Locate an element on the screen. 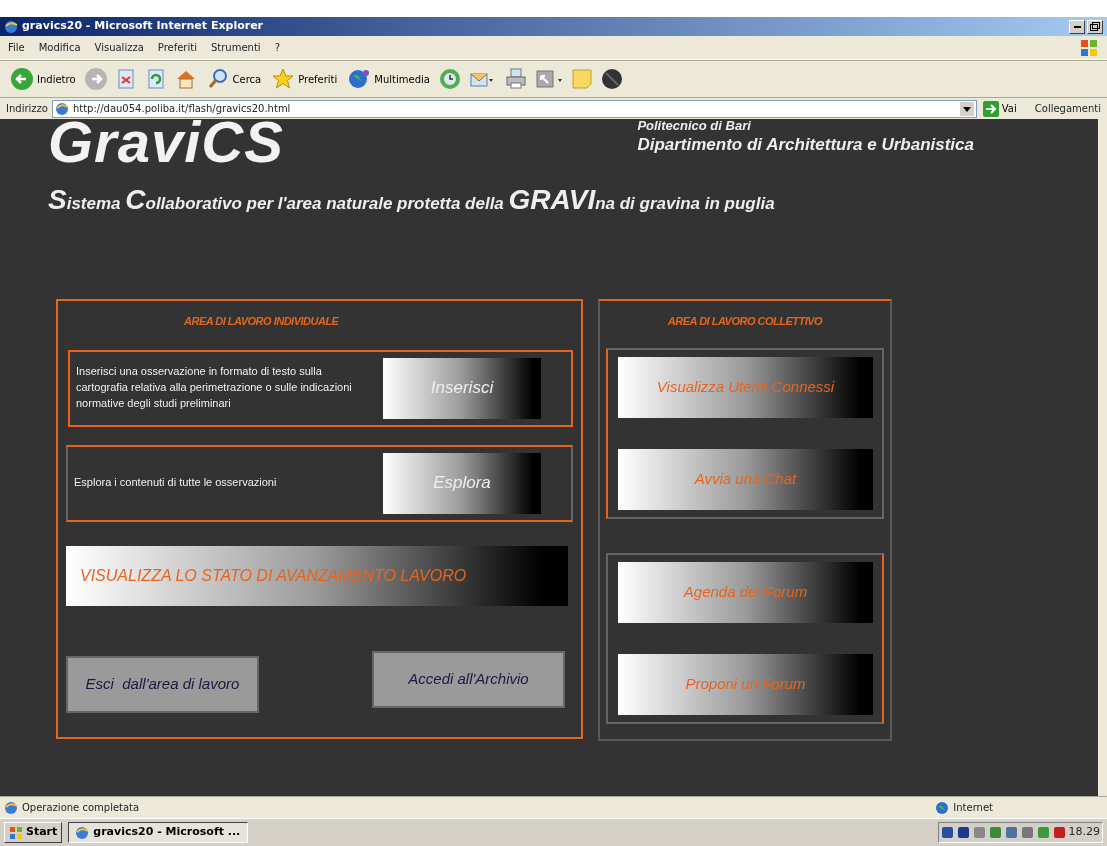  toolbar-button: Preferiti is located at coordinates (304, 79).